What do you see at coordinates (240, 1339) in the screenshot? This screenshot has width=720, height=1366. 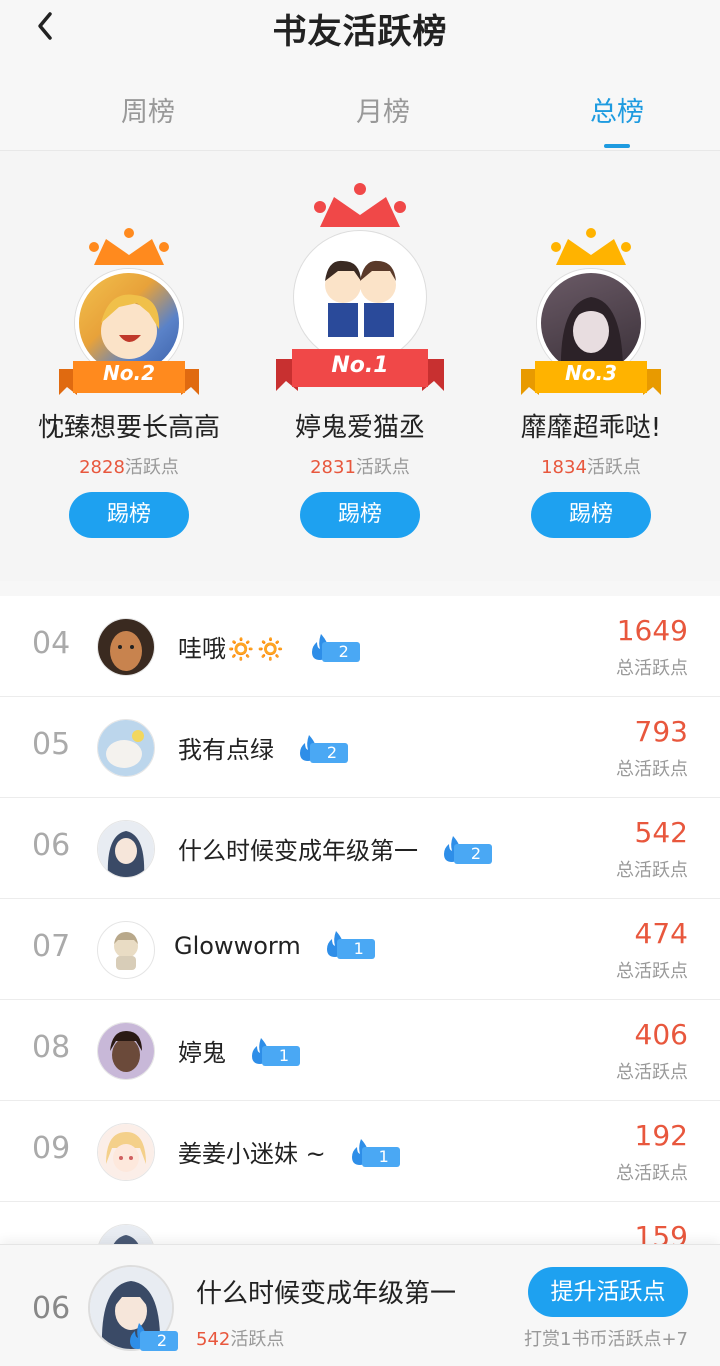 I see `my-score: 542活跃点` at bounding box center [240, 1339].